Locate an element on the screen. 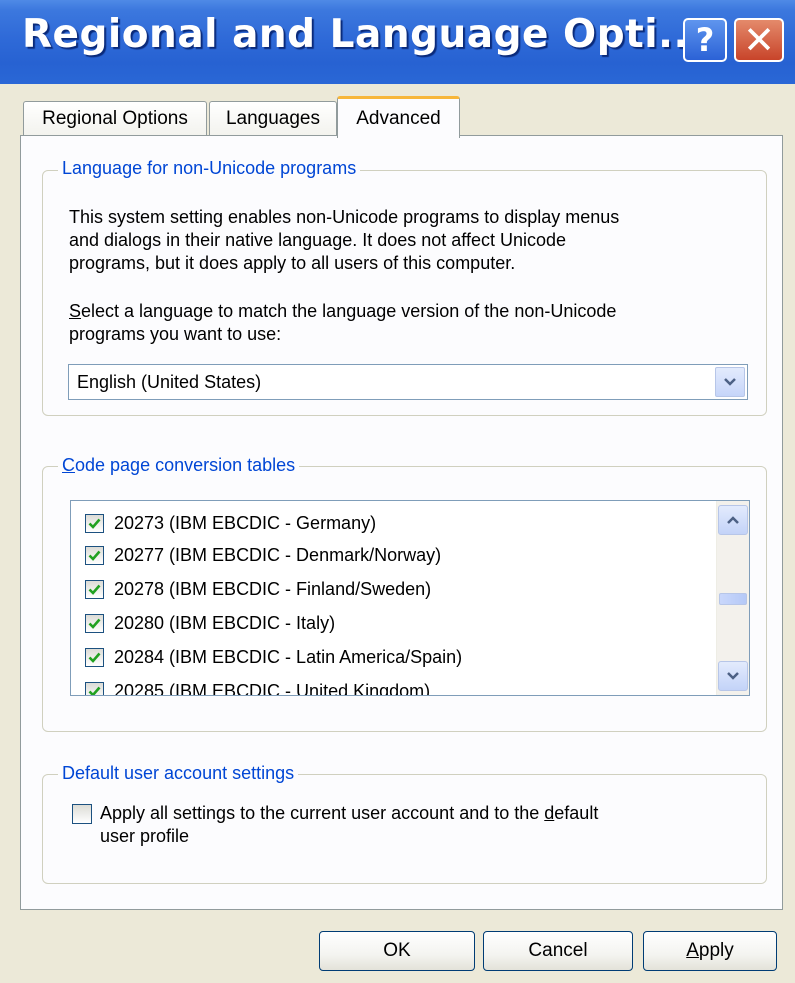 This screenshot has width=795, height=983. help-icon: ? is located at coordinates (705, 40).